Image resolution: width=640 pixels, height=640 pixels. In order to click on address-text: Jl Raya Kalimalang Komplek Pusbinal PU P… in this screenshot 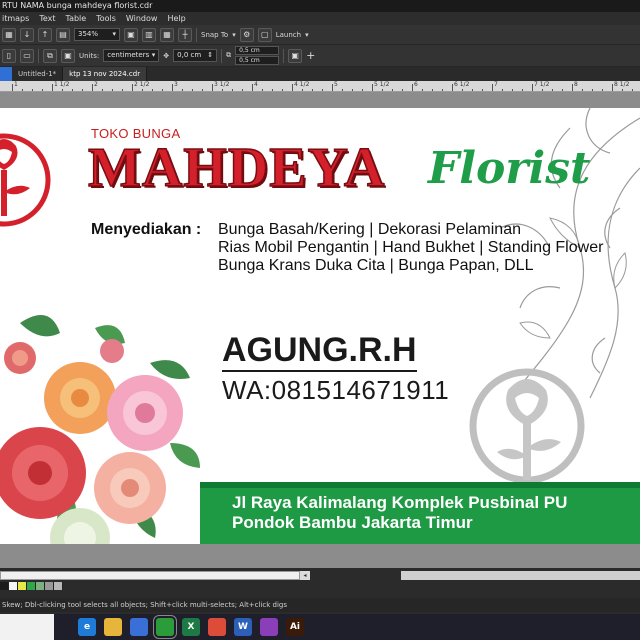, I will do `click(399, 513)`.